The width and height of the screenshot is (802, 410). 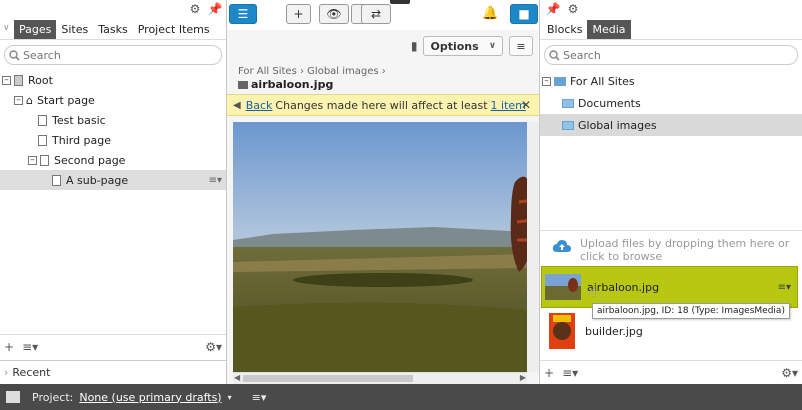 What do you see at coordinates (671, 125) in the screenshot?
I see `folder-global-images: Global images` at bounding box center [671, 125].